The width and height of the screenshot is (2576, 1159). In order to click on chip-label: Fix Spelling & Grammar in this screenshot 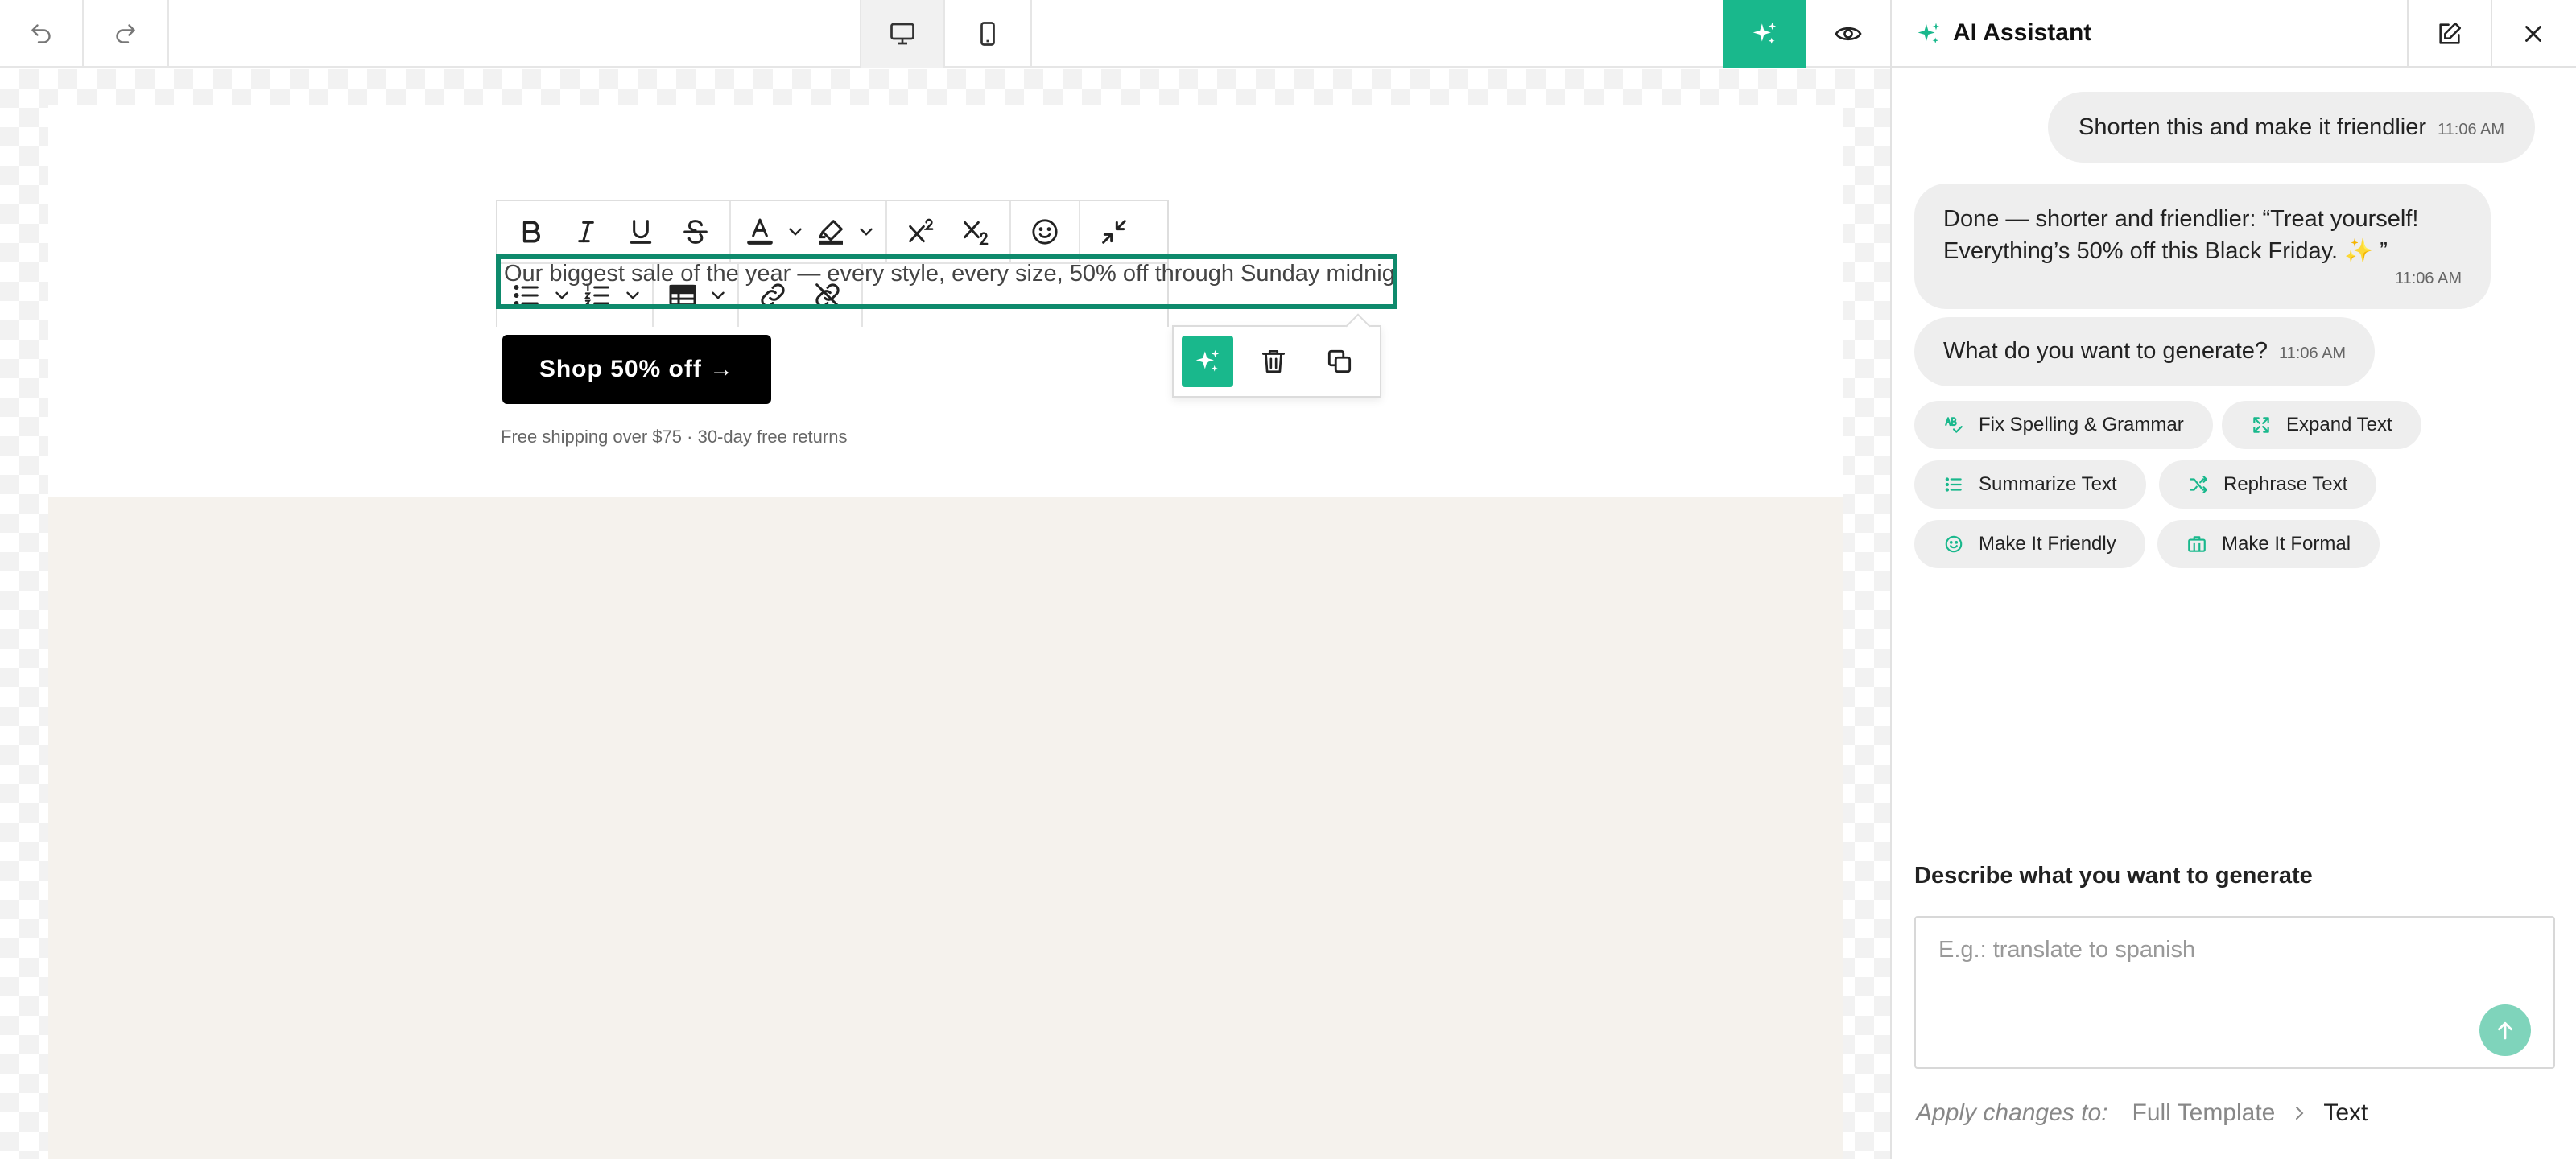, I will do `click(2081, 424)`.